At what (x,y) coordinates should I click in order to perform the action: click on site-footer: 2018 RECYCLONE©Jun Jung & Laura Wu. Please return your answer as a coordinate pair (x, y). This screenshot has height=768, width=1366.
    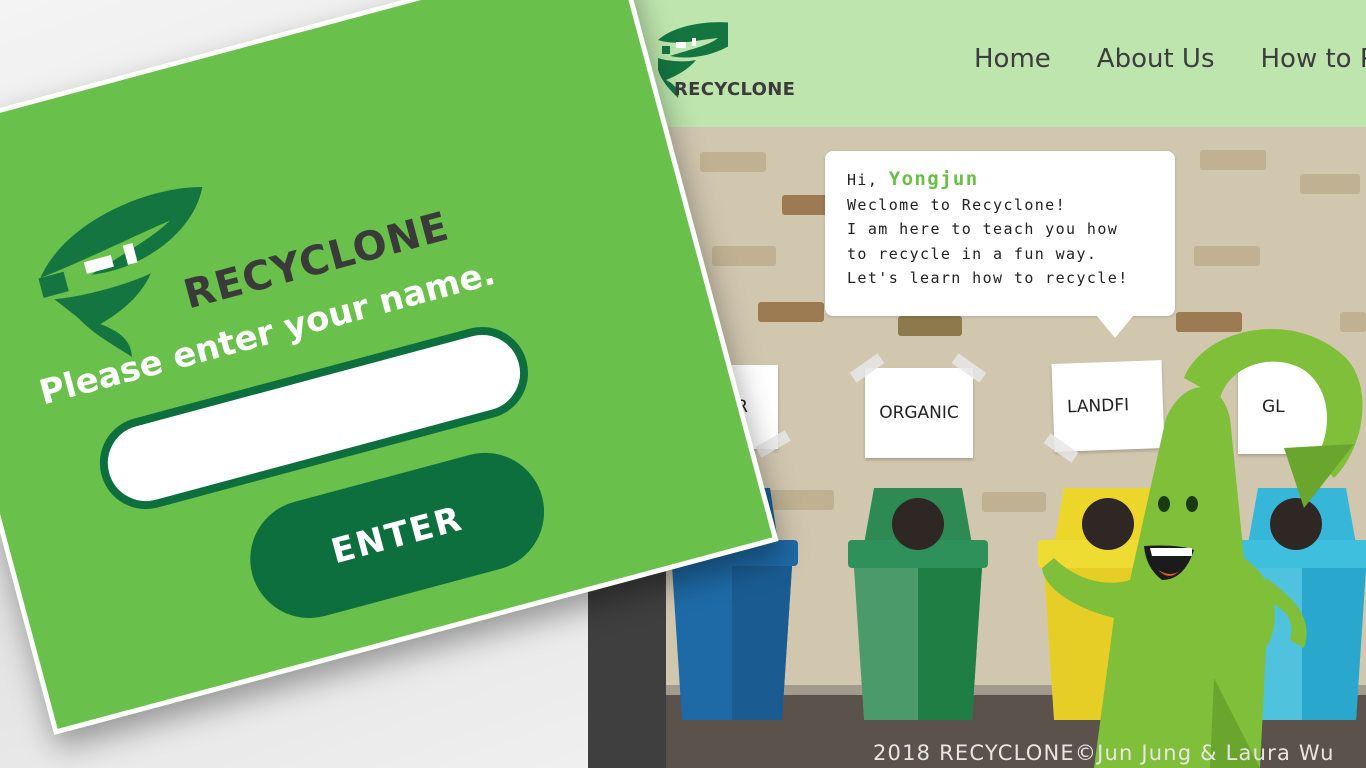
    Looking at the image, I should click on (1104, 753).